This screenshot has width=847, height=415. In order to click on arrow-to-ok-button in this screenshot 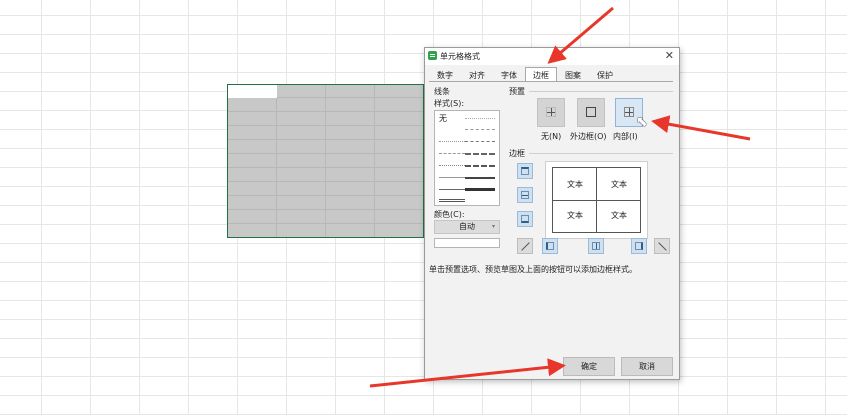, I will do `click(467, 373)`.